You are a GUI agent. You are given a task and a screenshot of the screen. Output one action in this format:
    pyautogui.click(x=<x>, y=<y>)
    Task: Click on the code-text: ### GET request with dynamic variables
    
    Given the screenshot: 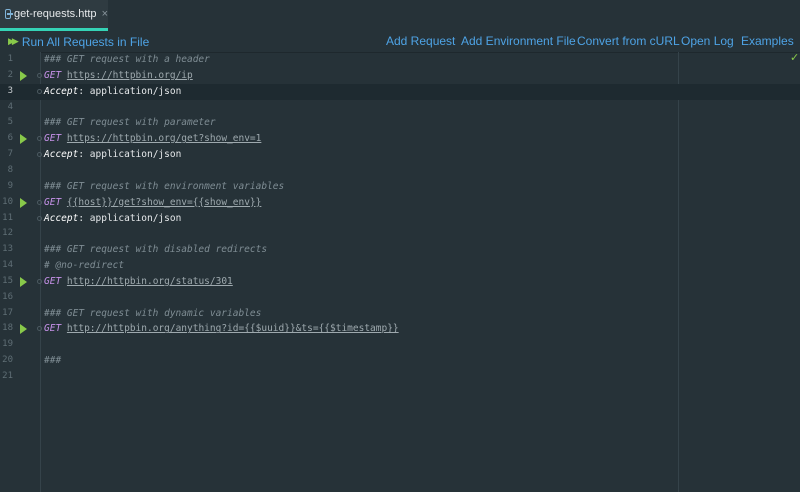 What is the action you would take?
    pyautogui.click(x=152, y=313)
    